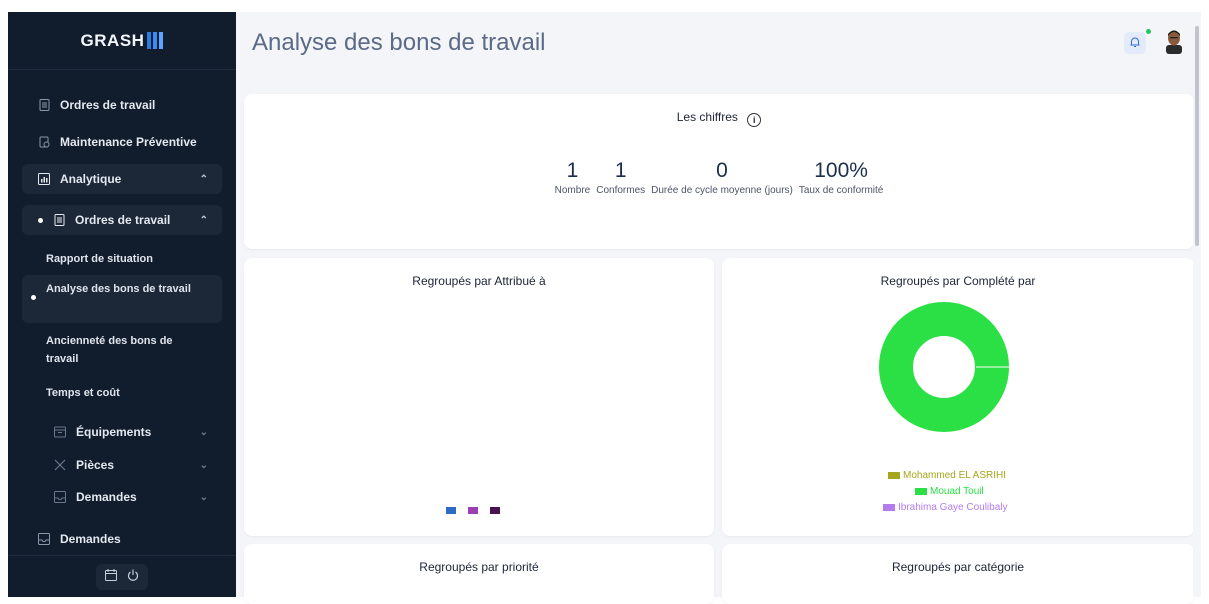 The height and width of the screenshot is (604, 1209). Describe the element at coordinates (122, 539) in the screenshot. I see `sidebar-item-requests: Demandes` at that location.